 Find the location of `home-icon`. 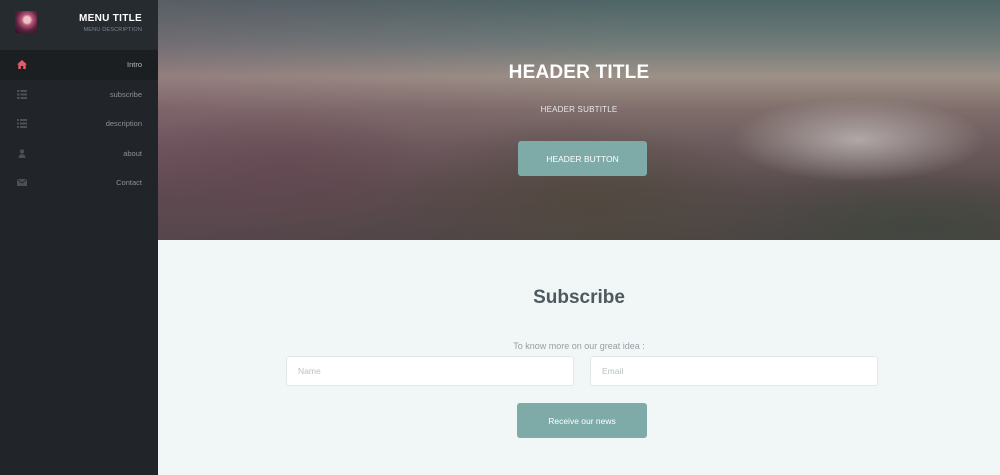

home-icon is located at coordinates (22, 64).